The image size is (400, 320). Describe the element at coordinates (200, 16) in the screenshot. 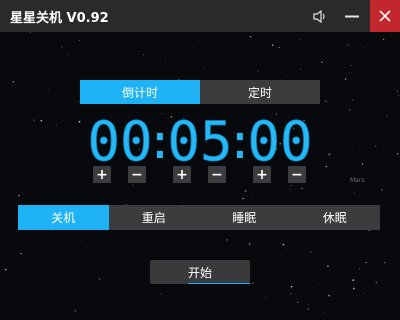

I see `title-bar: 星星关机 V0.92` at that location.